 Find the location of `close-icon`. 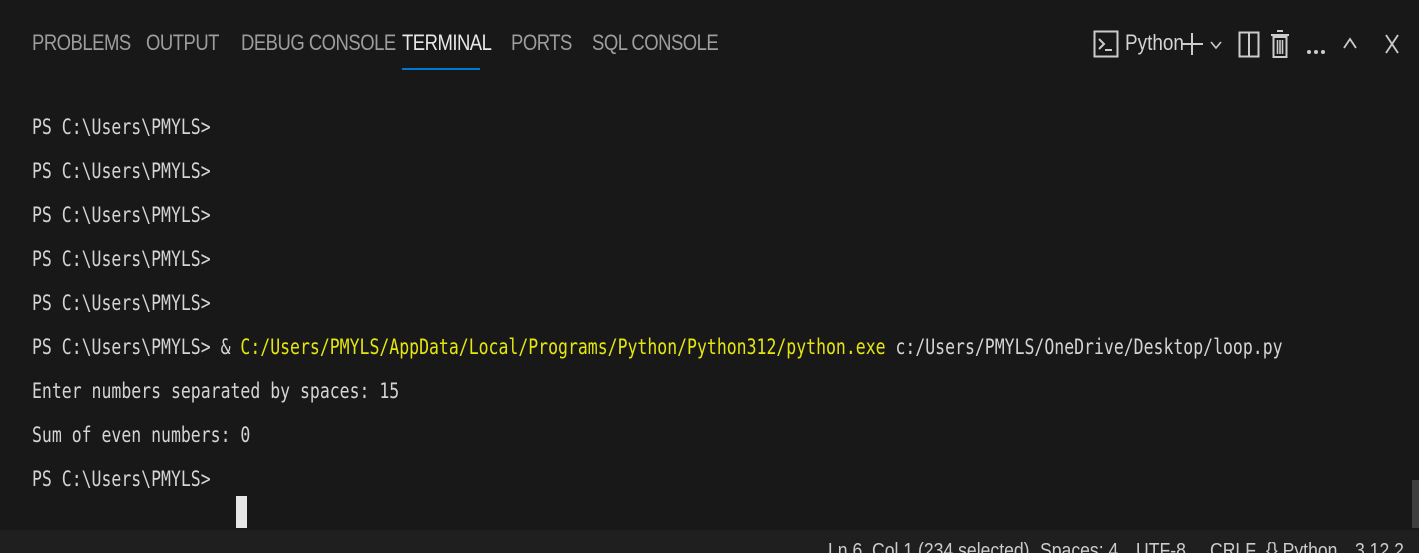

close-icon is located at coordinates (1392, 44).